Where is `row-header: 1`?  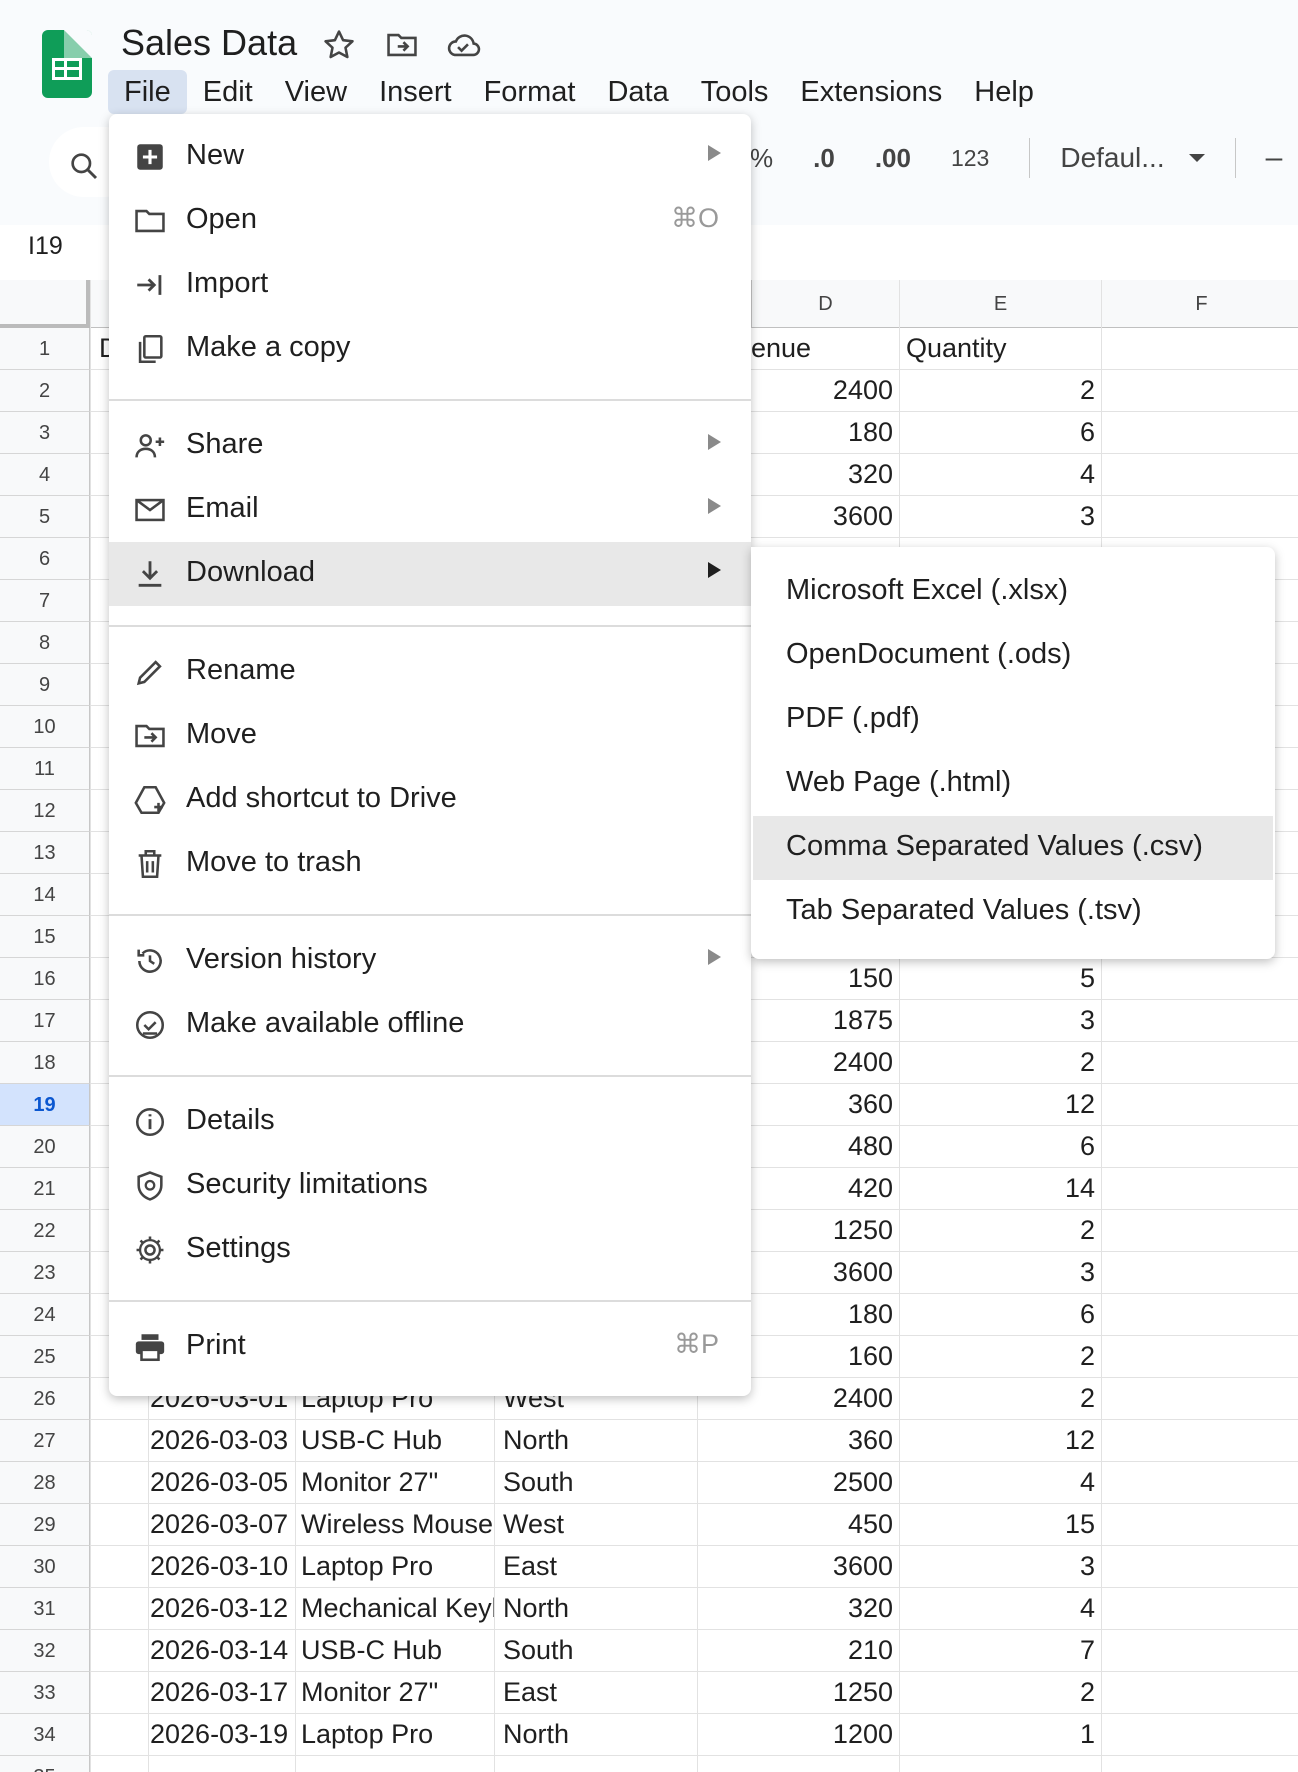
row-header: 1 is located at coordinates (45, 349).